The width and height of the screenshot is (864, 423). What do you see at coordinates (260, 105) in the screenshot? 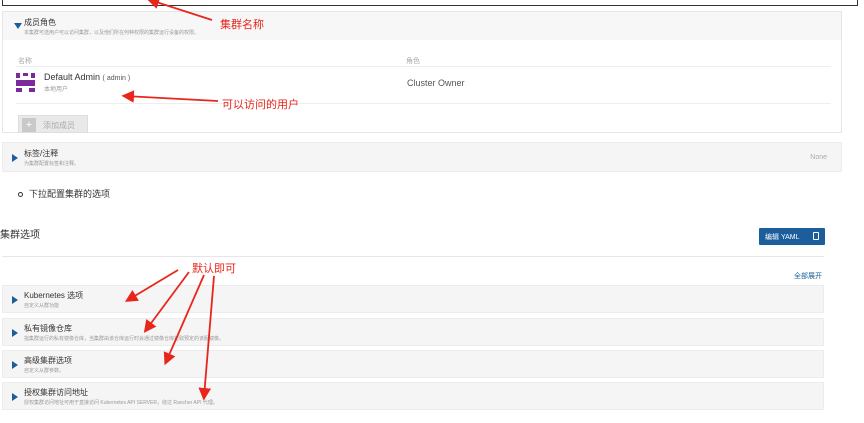
I see `annotation-accessible-users: 可以访问的用户` at bounding box center [260, 105].